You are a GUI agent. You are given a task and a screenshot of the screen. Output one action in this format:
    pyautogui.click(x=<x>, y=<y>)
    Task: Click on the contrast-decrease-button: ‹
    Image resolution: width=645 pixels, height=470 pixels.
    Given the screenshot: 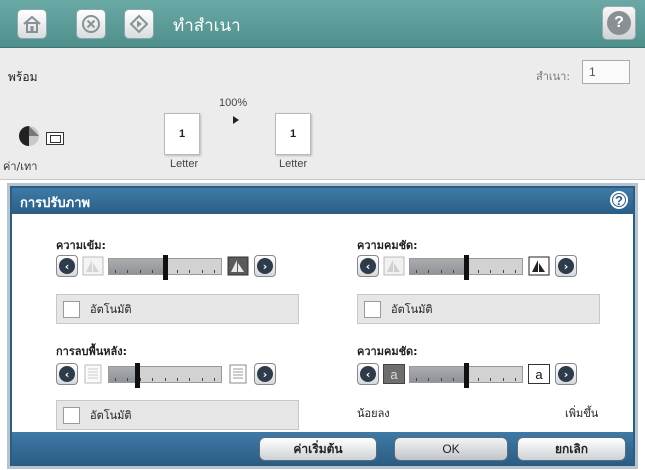 What is the action you would take?
    pyautogui.click(x=368, y=374)
    